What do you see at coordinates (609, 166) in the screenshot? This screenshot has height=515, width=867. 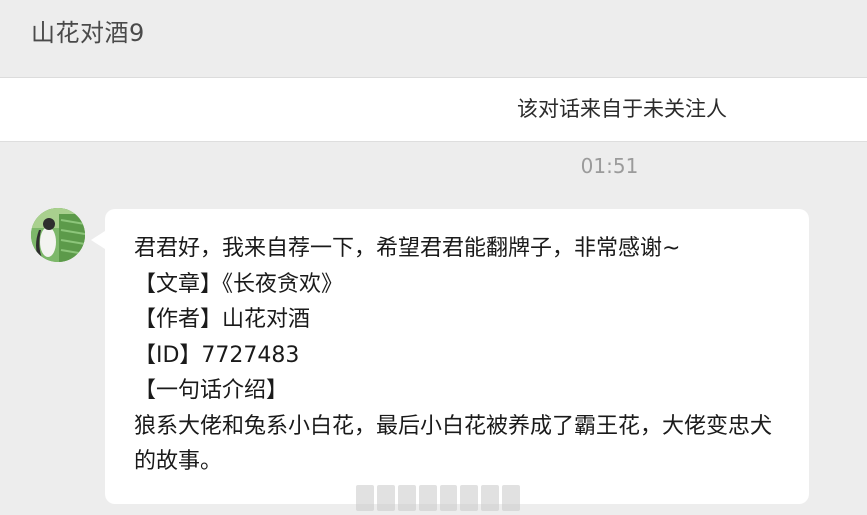 I see `timestamp-text: 01:51` at bounding box center [609, 166].